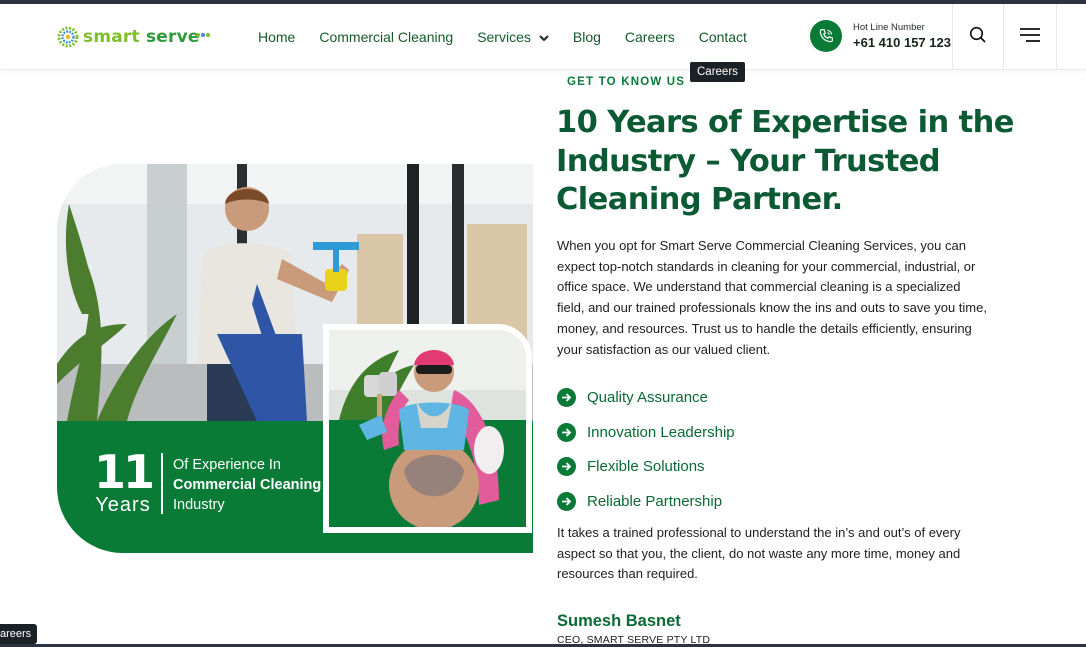 The width and height of the screenshot is (1086, 647). I want to click on menu-button, so click(1030, 37).